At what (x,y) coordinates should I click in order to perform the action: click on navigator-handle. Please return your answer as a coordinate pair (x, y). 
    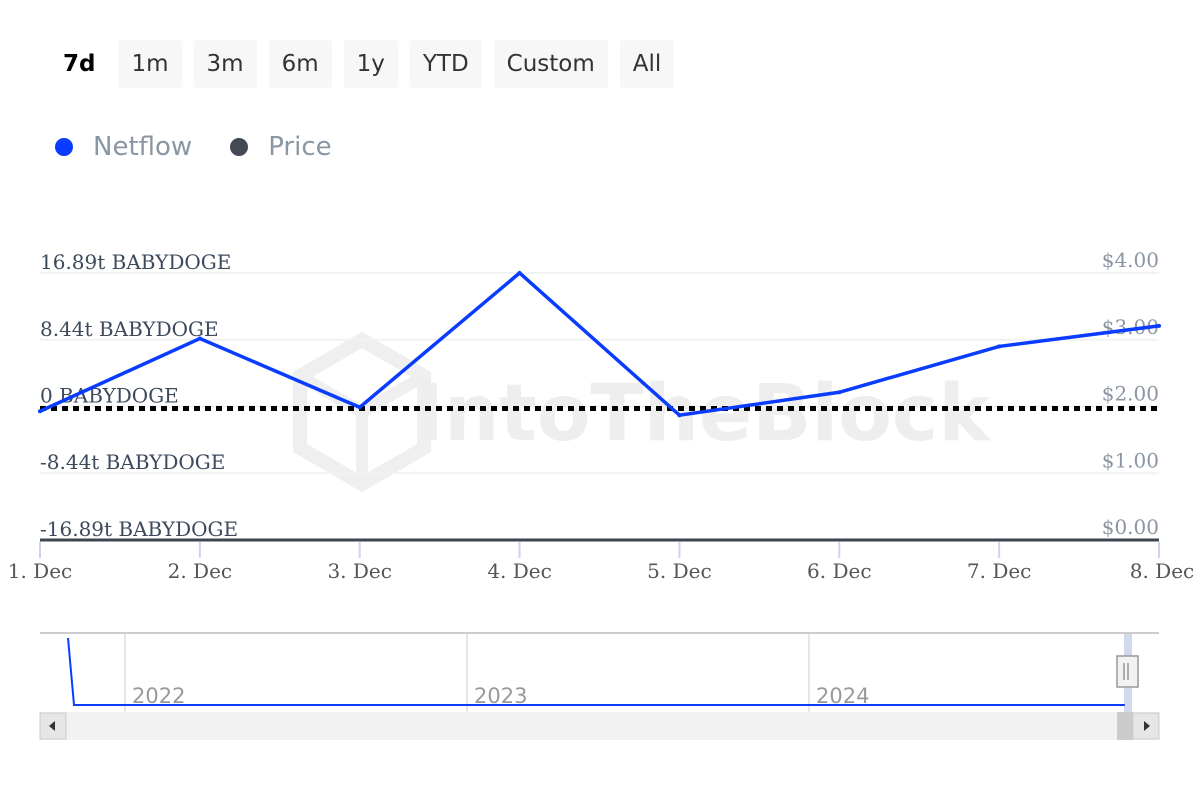
    Looking at the image, I should click on (1127, 671).